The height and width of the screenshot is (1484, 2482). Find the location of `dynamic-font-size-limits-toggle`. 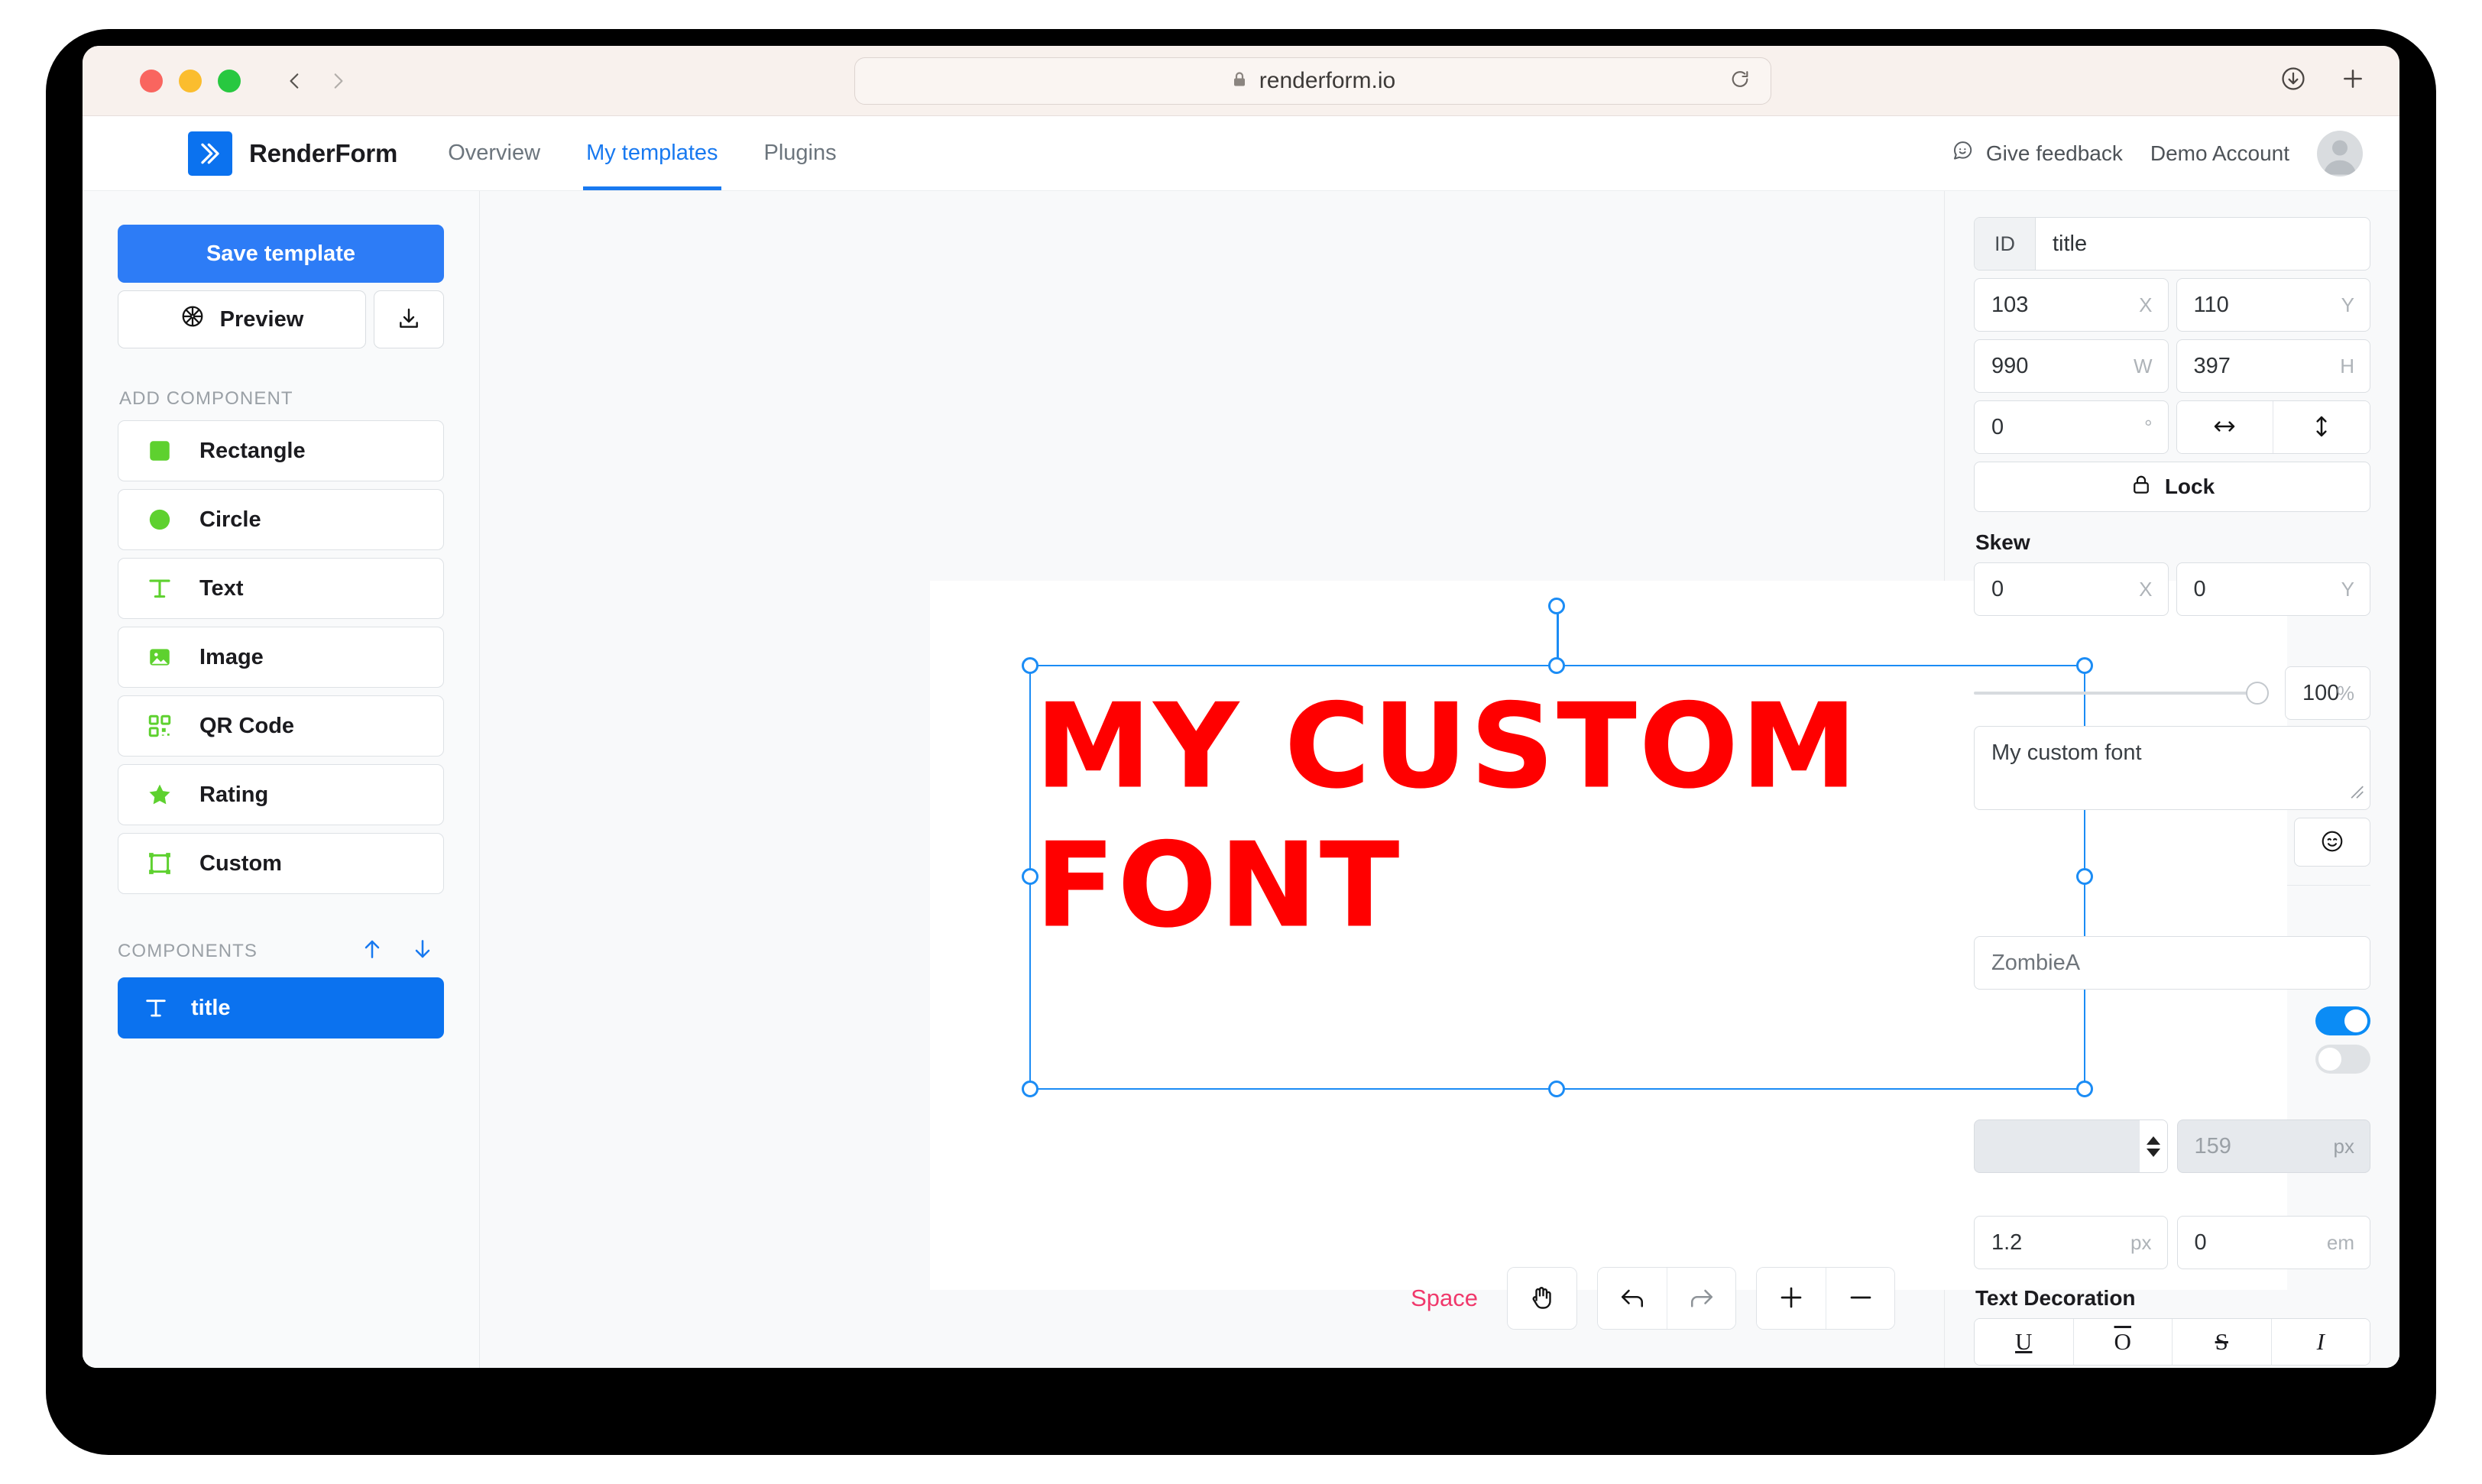

dynamic-font-size-limits-toggle is located at coordinates (2342, 1060).